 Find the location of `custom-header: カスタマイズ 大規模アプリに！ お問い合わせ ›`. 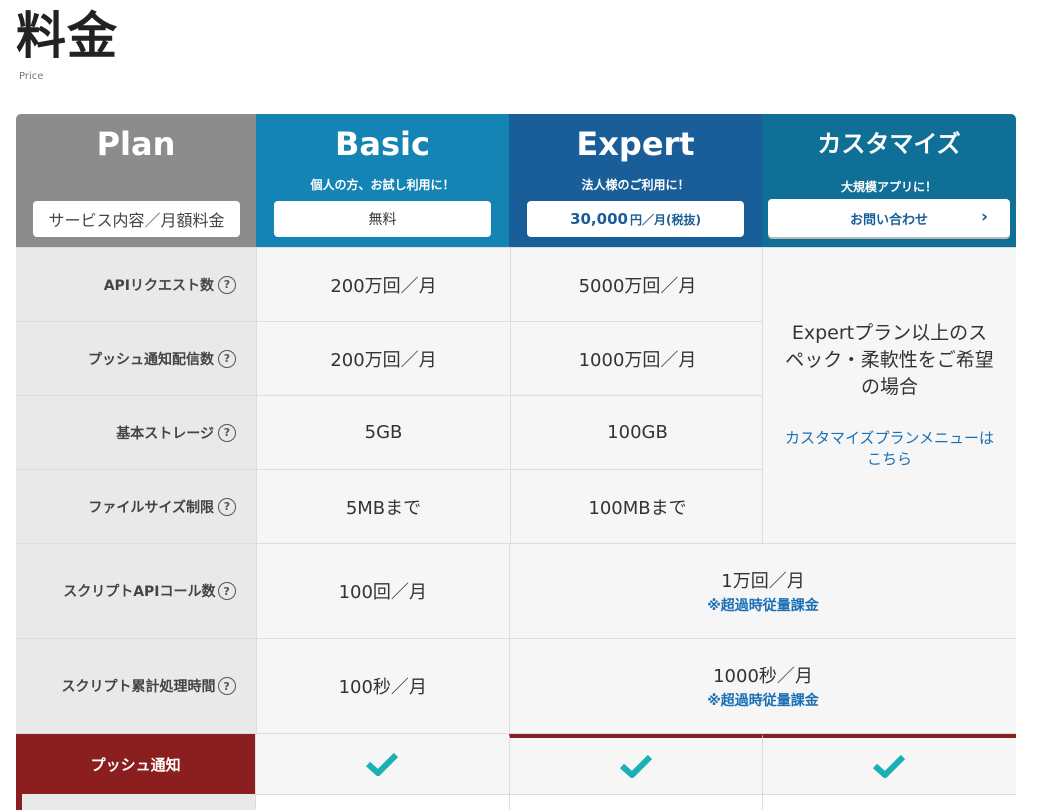

custom-header: カスタマイズ 大規模アプリに！ お問い合わせ › is located at coordinates (889, 180).